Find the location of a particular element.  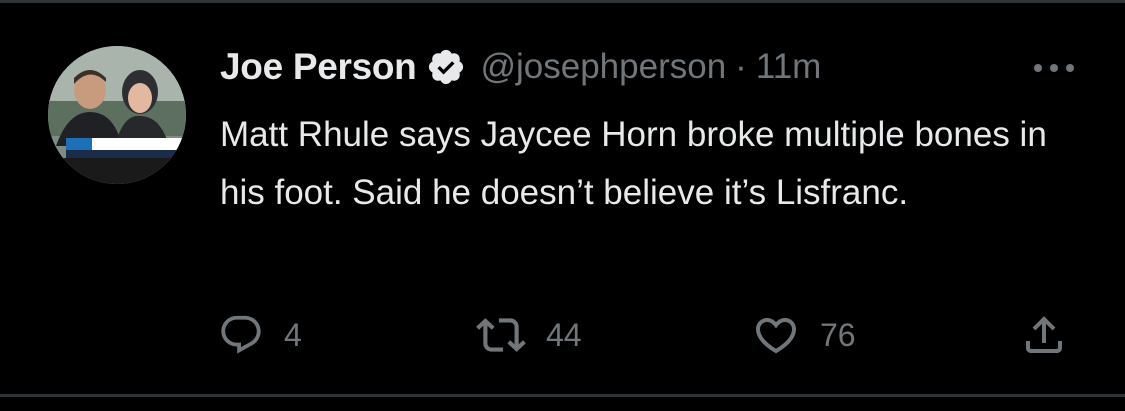

avatar-photo is located at coordinates (117, 115).